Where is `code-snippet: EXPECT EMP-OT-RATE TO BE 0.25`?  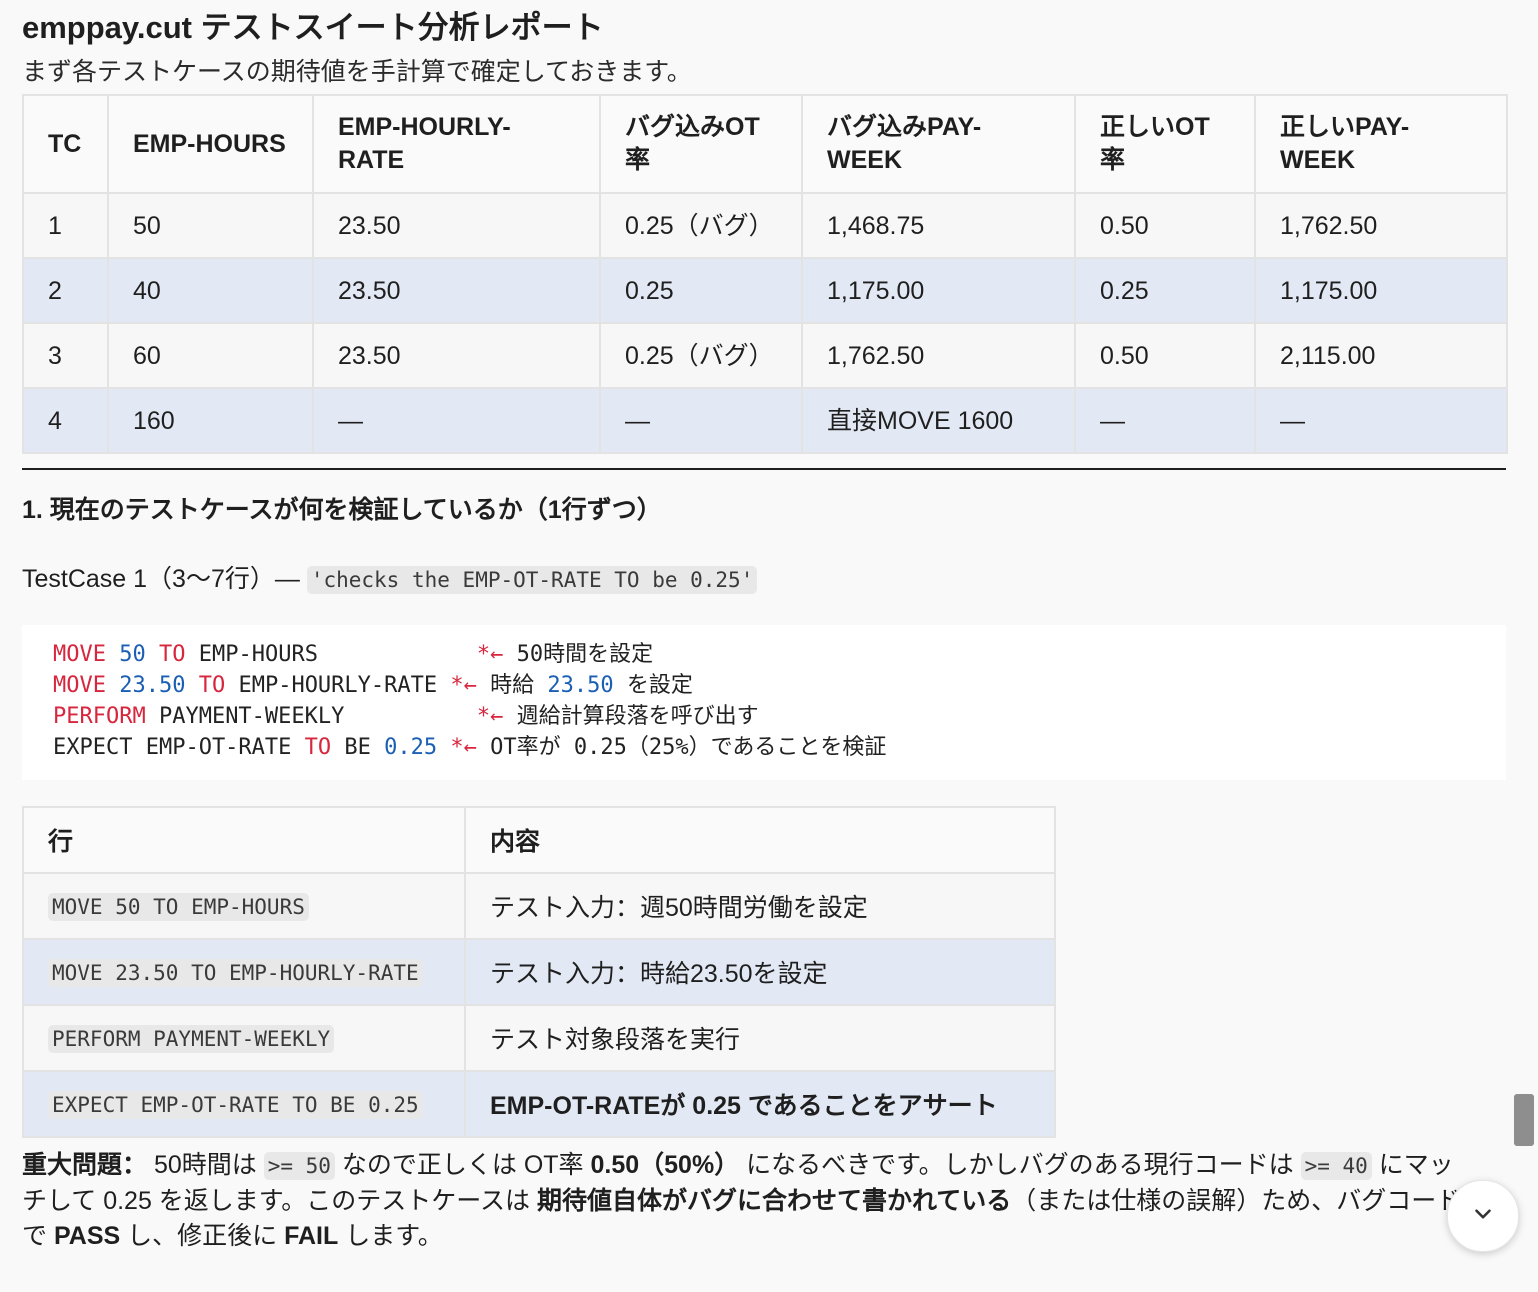 code-snippet: EXPECT EMP-OT-RATE TO BE 0.25 is located at coordinates (235, 1104).